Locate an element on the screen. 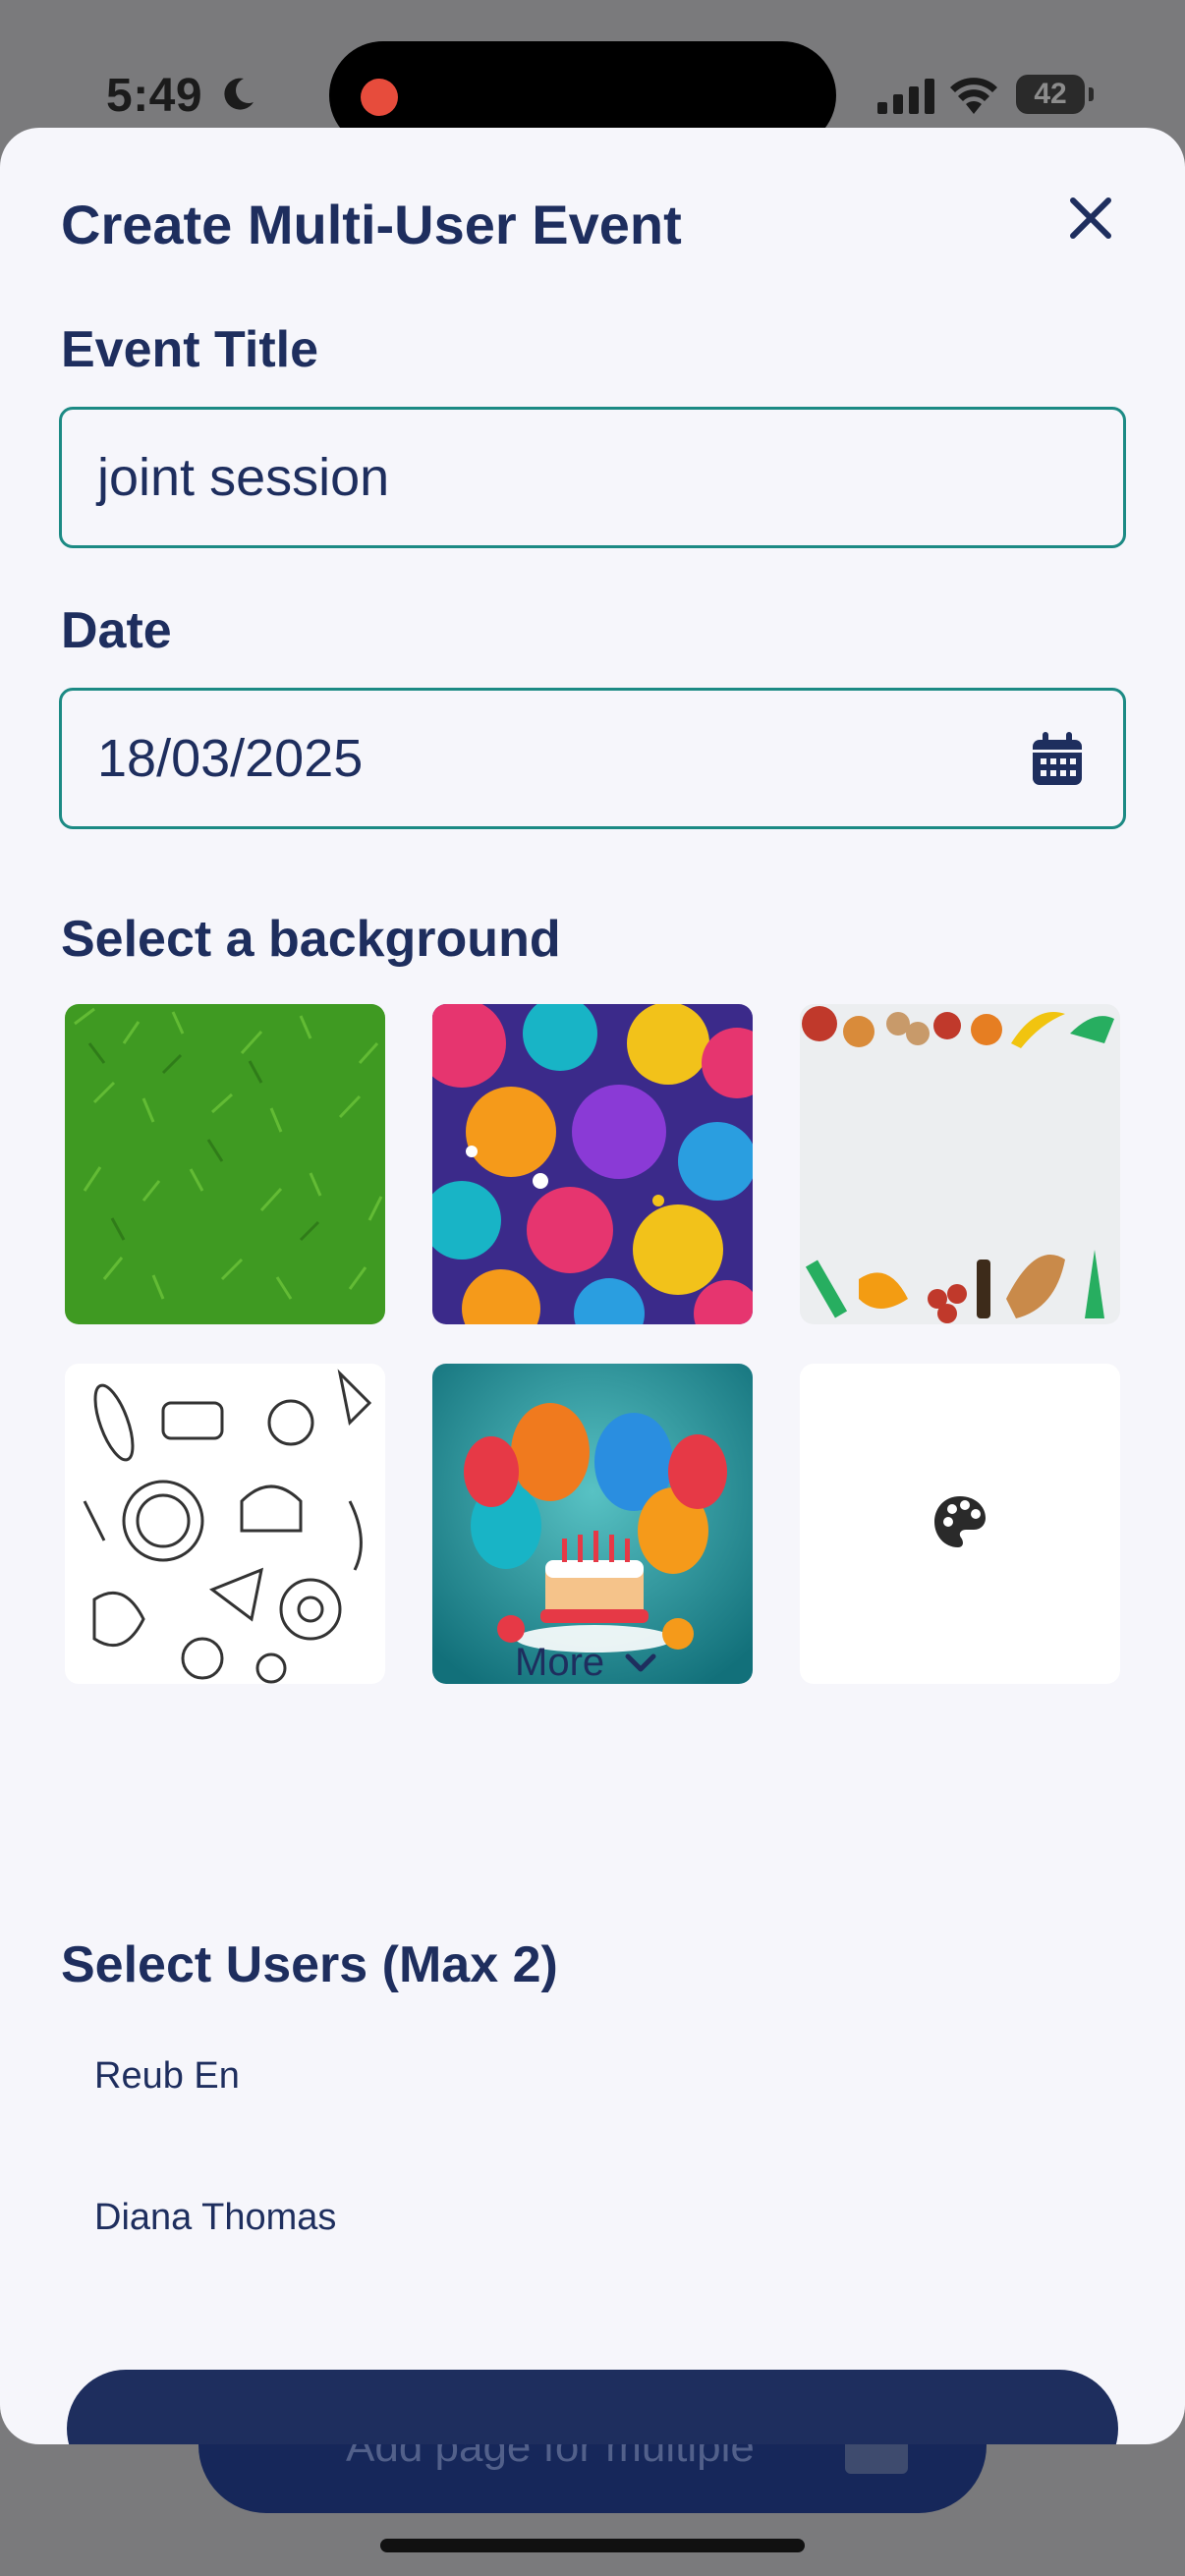  background-option-vegetables is located at coordinates (960, 1164).